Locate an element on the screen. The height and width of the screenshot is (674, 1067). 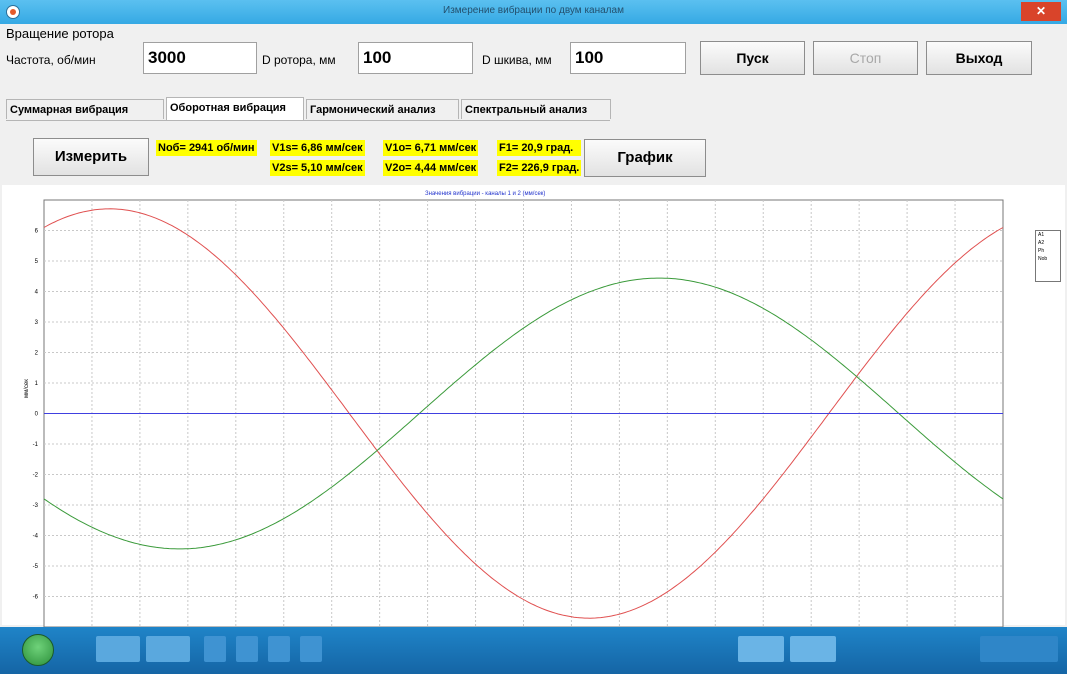
legend-entry: Ph is located at coordinates (1041, 251).